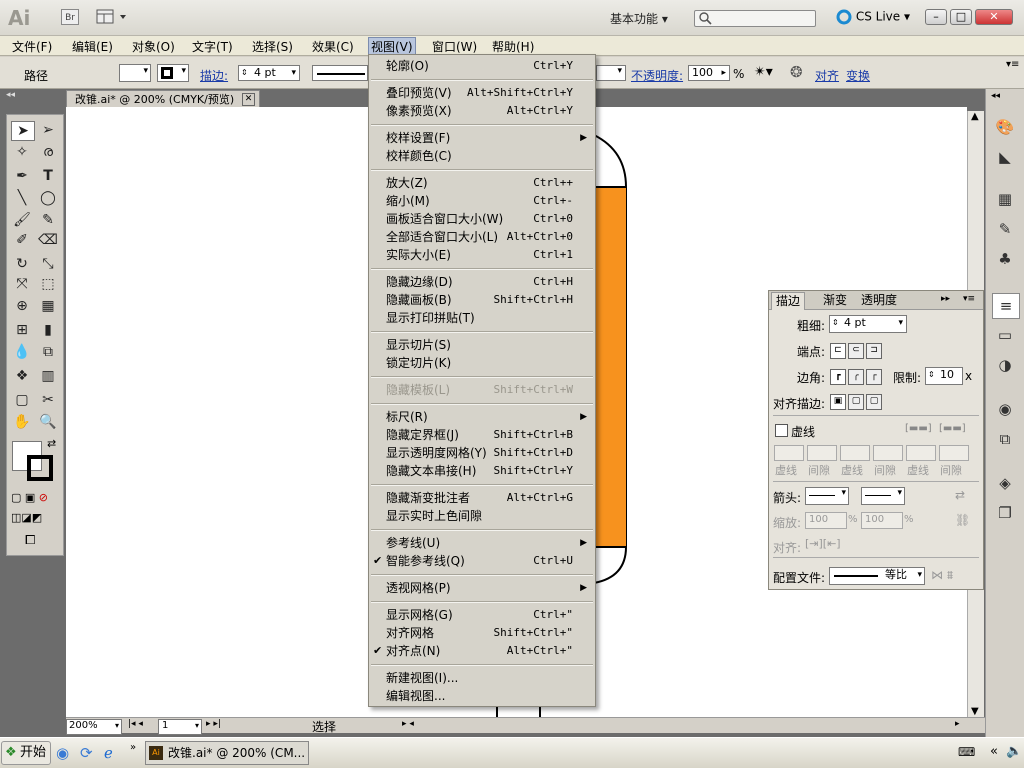 The width and height of the screenshot is (1024, 768). Describe the element at coordinates (23, 131) in the screenshot. I see `selection-tool-icon: ➤` at that location.